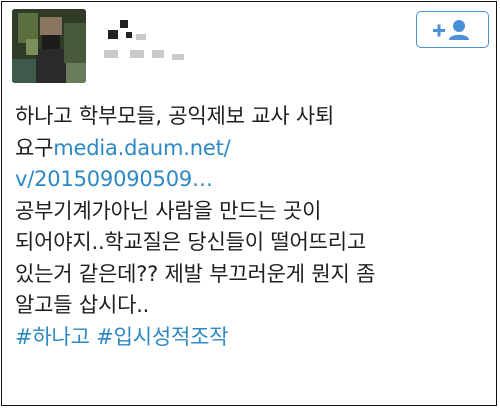 This screenshot has width=500, height=409. Describe the element at coordinates (141, 148) in the screenshot. I see `article-link: media.daum.net/` at that location.